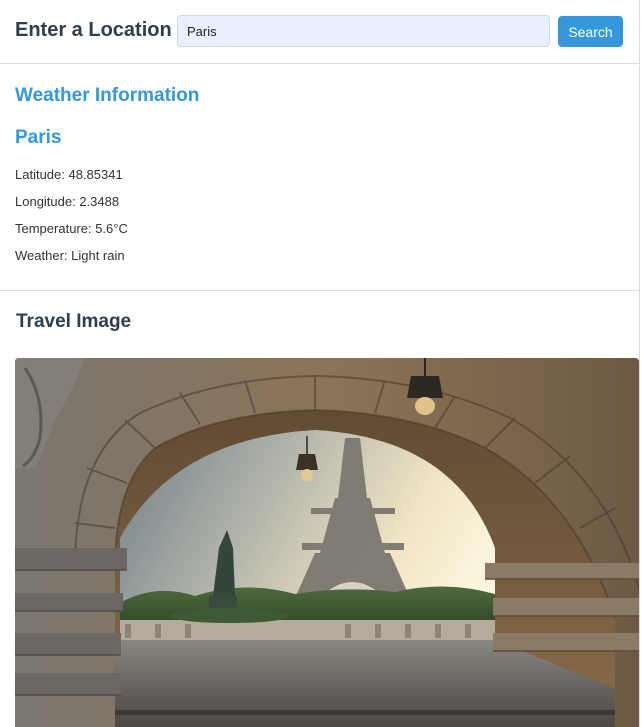 Image resolution: width=642 pixels, height=727 pixels. I want to click on search-title: Enter a Location, so click(93, 30).